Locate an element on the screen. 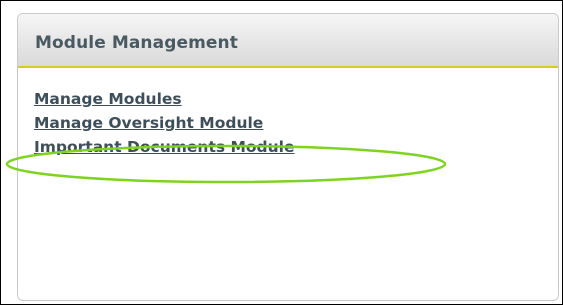  manage-modules-link: Manage Modules is located at coordinates (108, 99).